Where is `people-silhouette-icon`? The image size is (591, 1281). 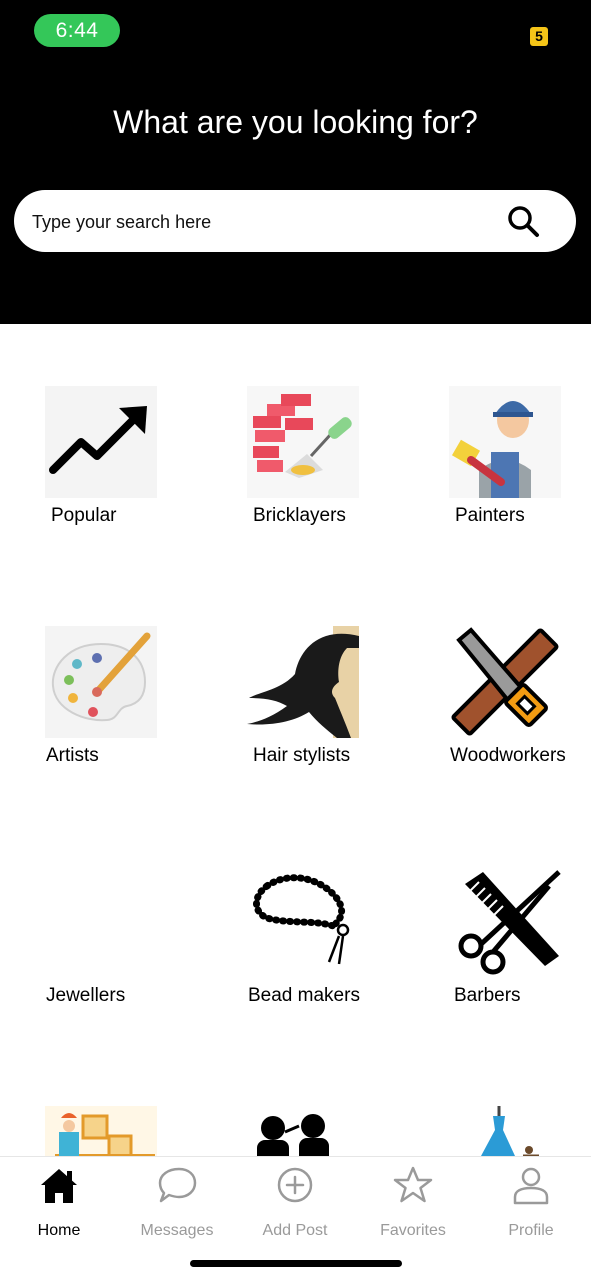
people-silhouette-icon is located at coordinates (303, 1131).